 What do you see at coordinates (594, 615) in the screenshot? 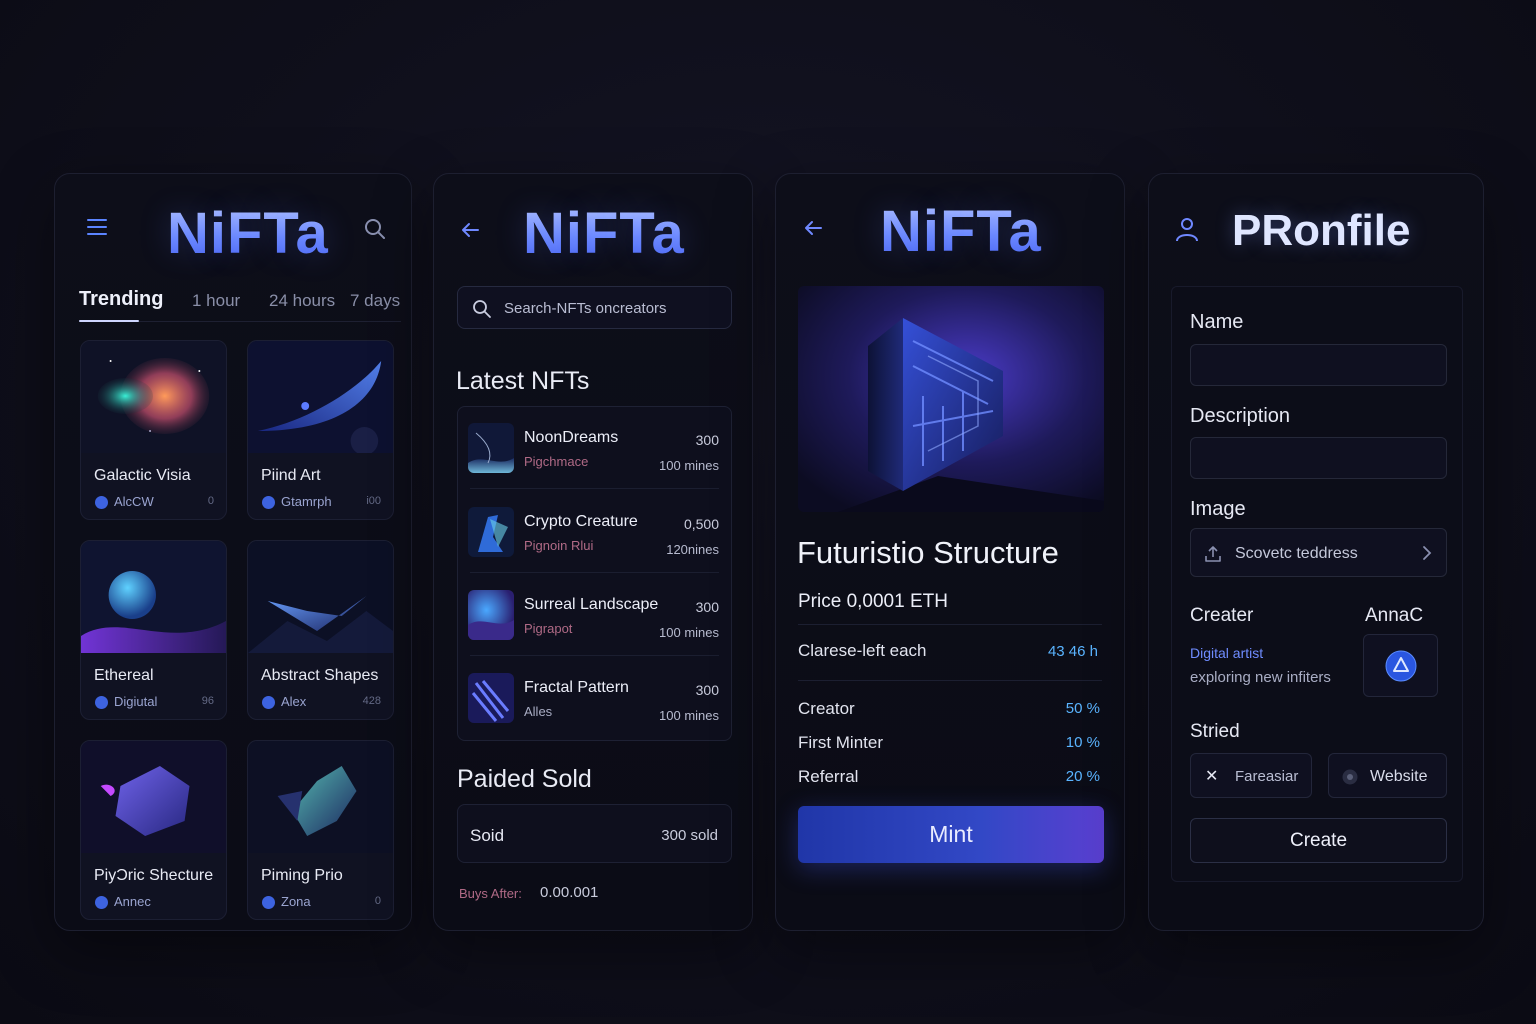
I see `list-item: Surreal Landscape Pigrapot 300 100 mines` at bounding box center [594, 615].